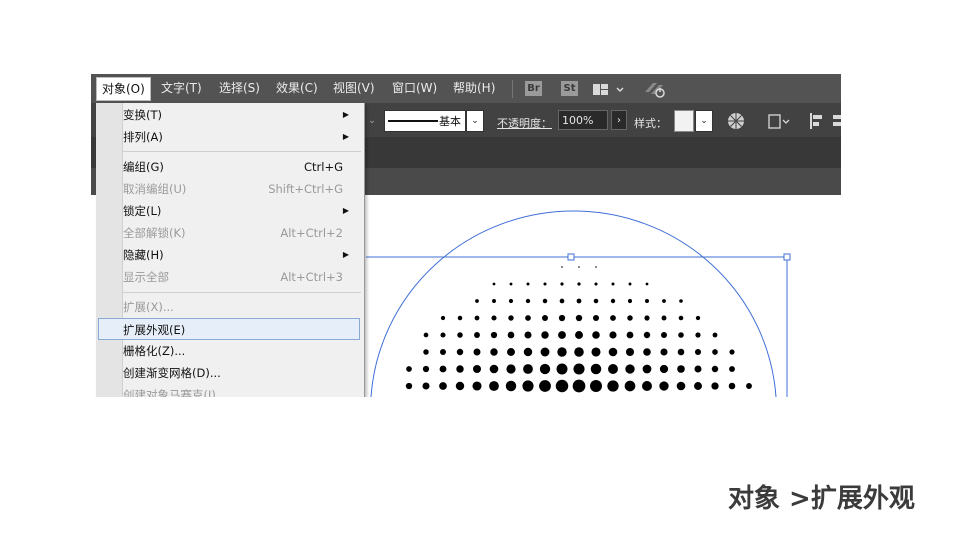 The width and height of the screenshot is (960, 560). I want to click on opacity-label: 不透明度：, so click(524, 123).